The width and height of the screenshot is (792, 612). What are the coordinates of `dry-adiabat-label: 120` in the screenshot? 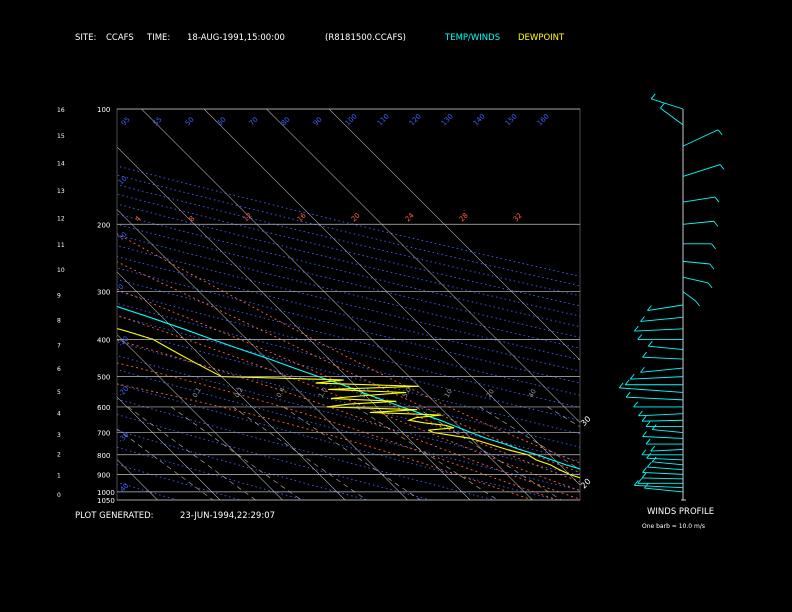 It's located at (415, 119).